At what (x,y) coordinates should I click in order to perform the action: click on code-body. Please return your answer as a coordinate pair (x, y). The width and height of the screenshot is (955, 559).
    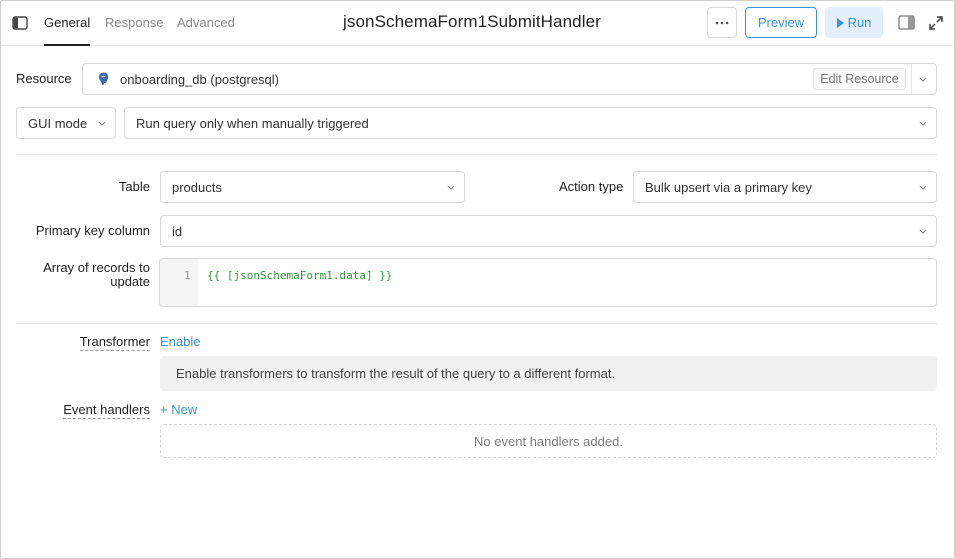
    Looking at the image, I should click on (567, 282).